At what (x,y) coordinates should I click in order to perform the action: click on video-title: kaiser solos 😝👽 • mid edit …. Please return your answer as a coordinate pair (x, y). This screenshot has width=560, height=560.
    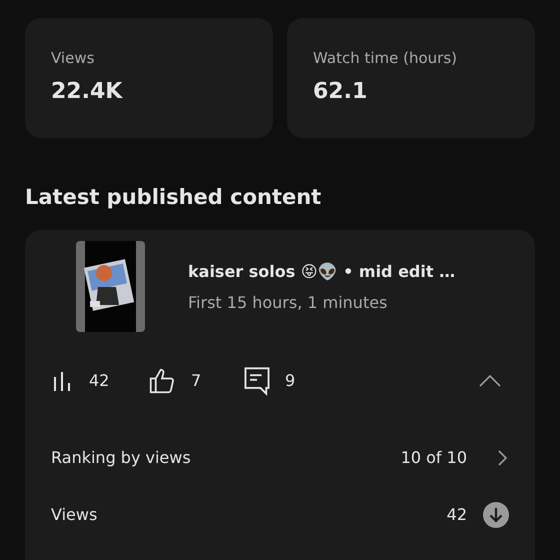
    Looking at the image, I should click on (322, 272).